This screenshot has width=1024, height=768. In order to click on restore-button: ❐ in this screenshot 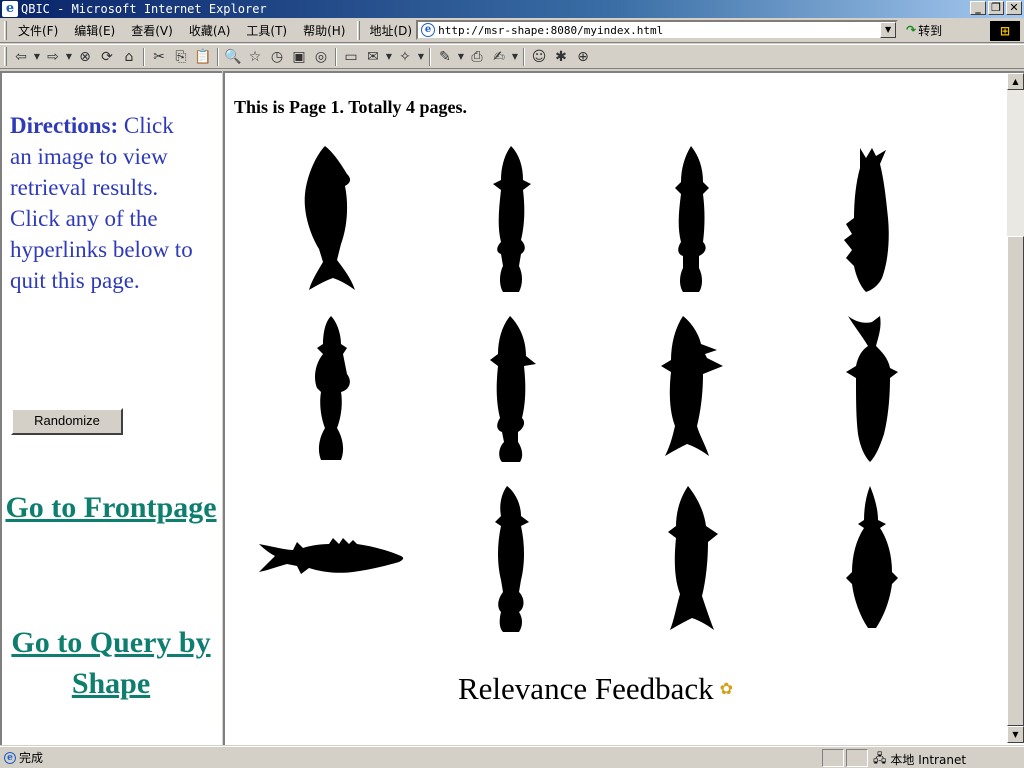, I will do `click(996, 8)`.